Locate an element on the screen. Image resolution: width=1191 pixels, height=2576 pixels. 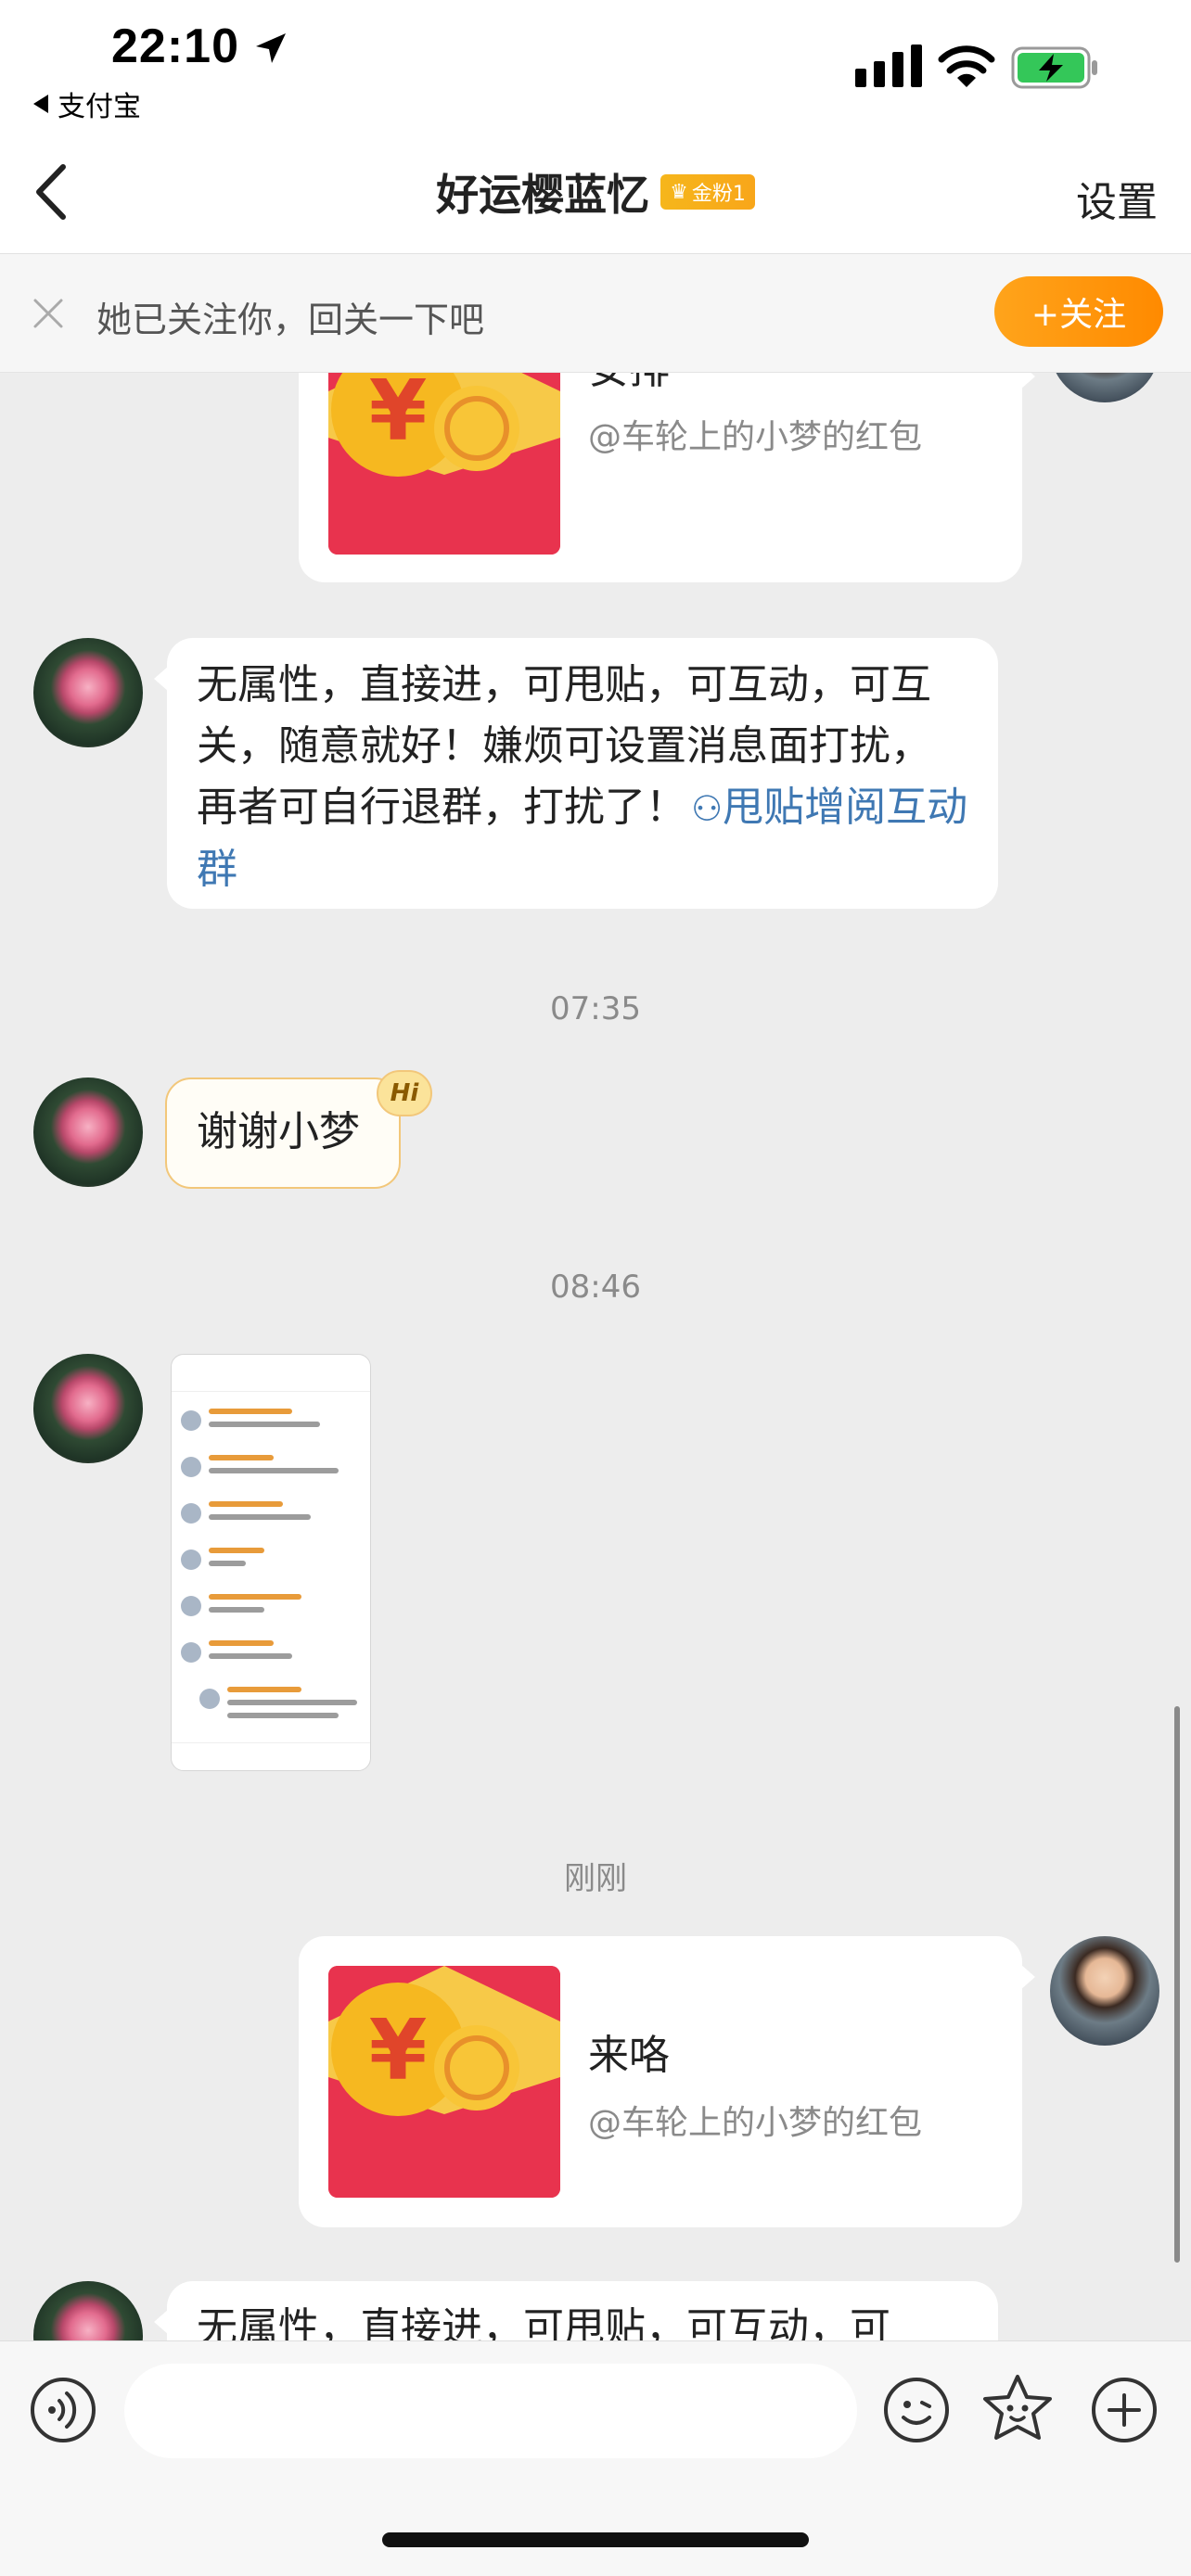
emoji-icon is located at coordinates (916, 2410).